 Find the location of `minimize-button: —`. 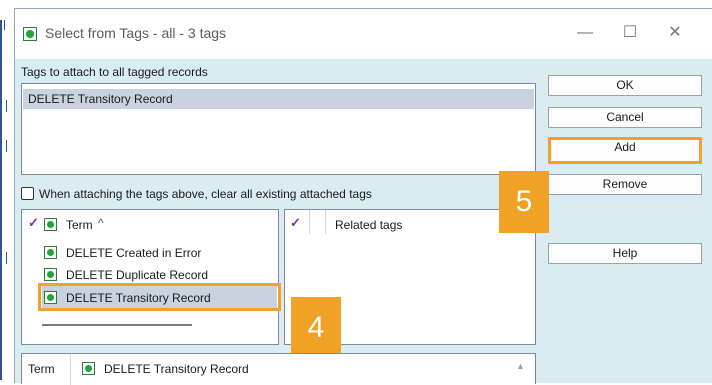

minimize-button: — is located at coordinates (585, 33).